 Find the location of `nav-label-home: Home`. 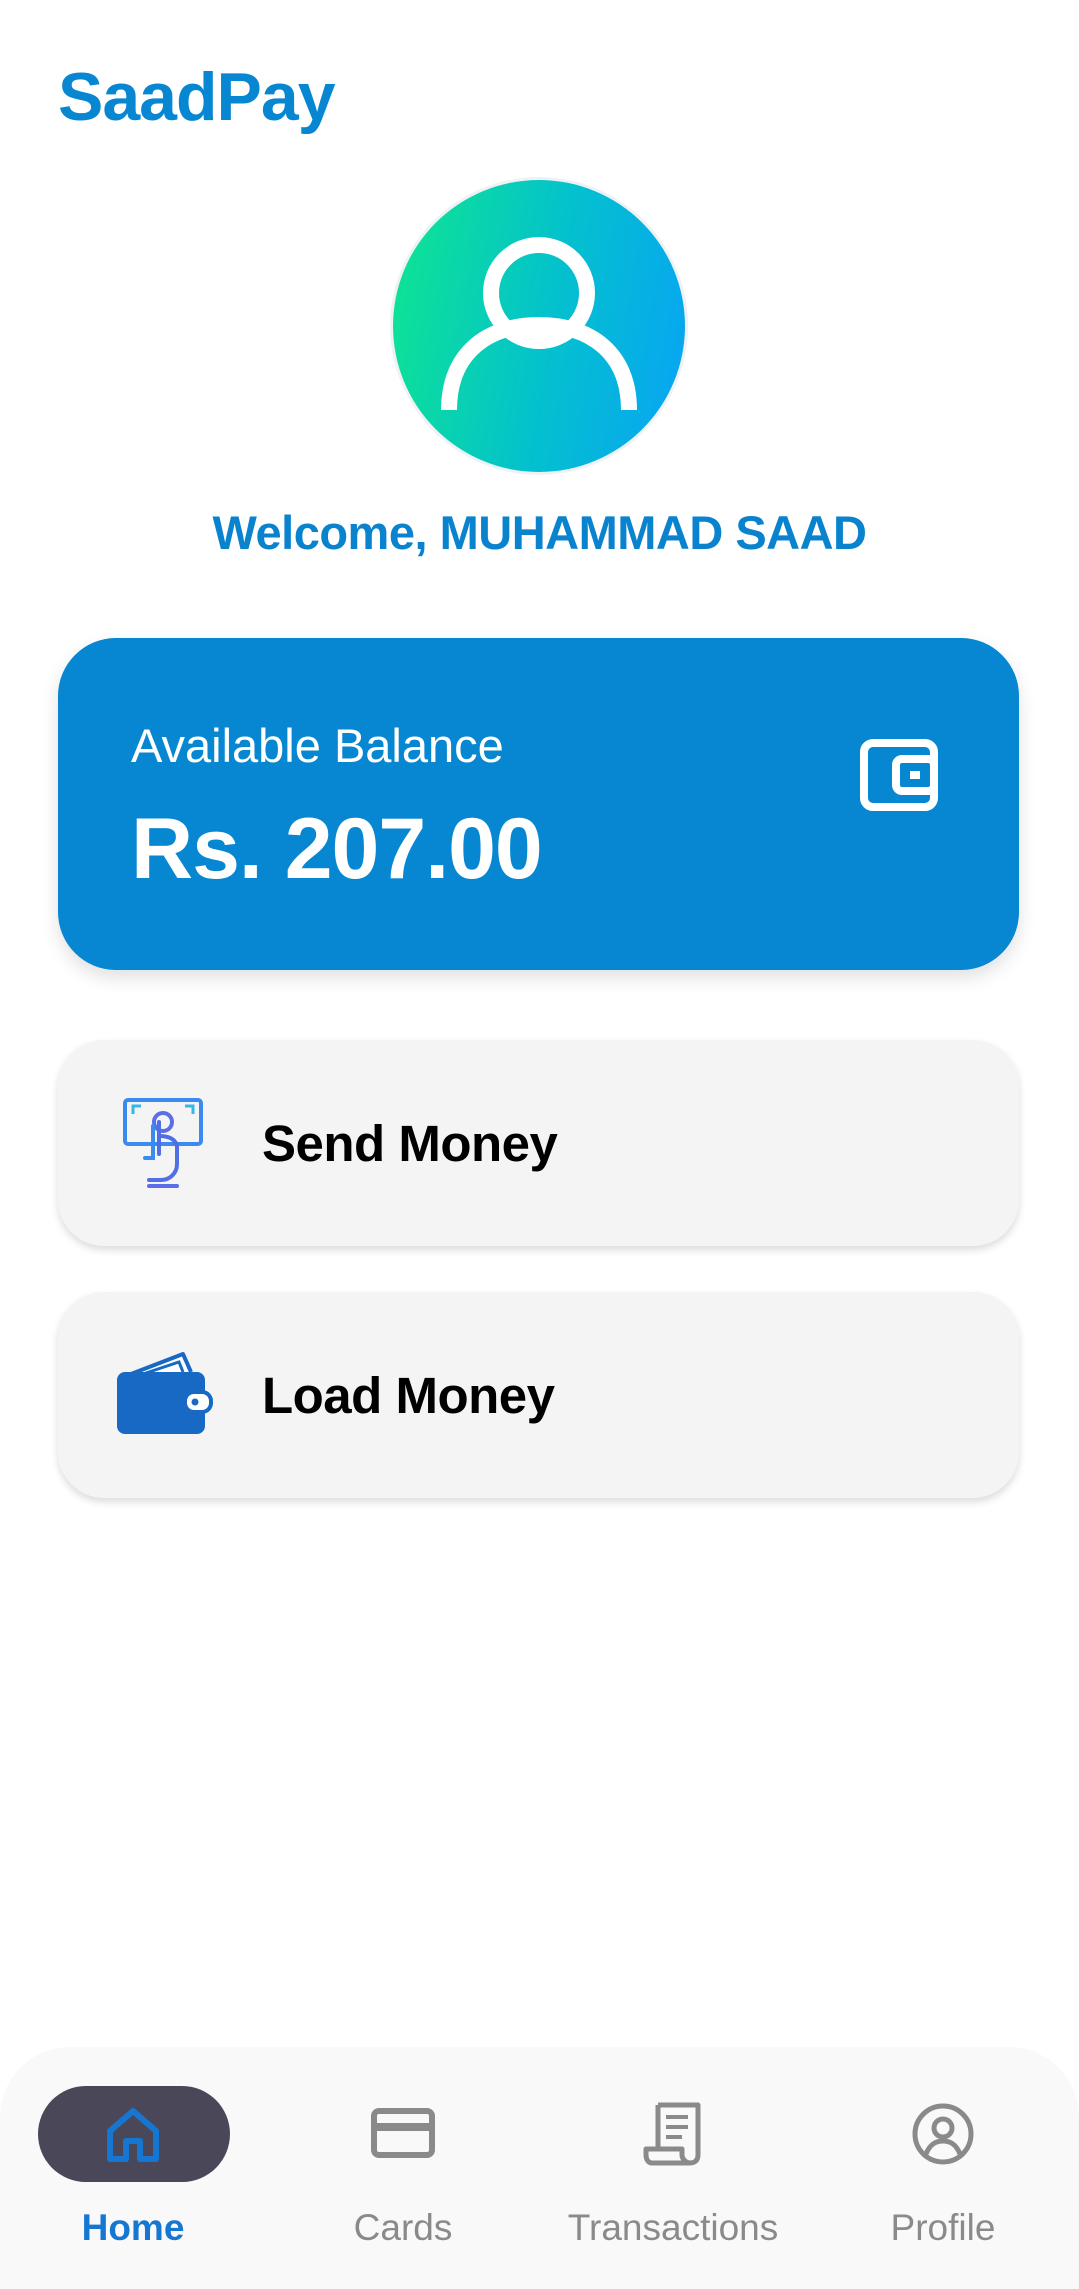

nav-label-home: Home is located at coordinates (133, 2227).